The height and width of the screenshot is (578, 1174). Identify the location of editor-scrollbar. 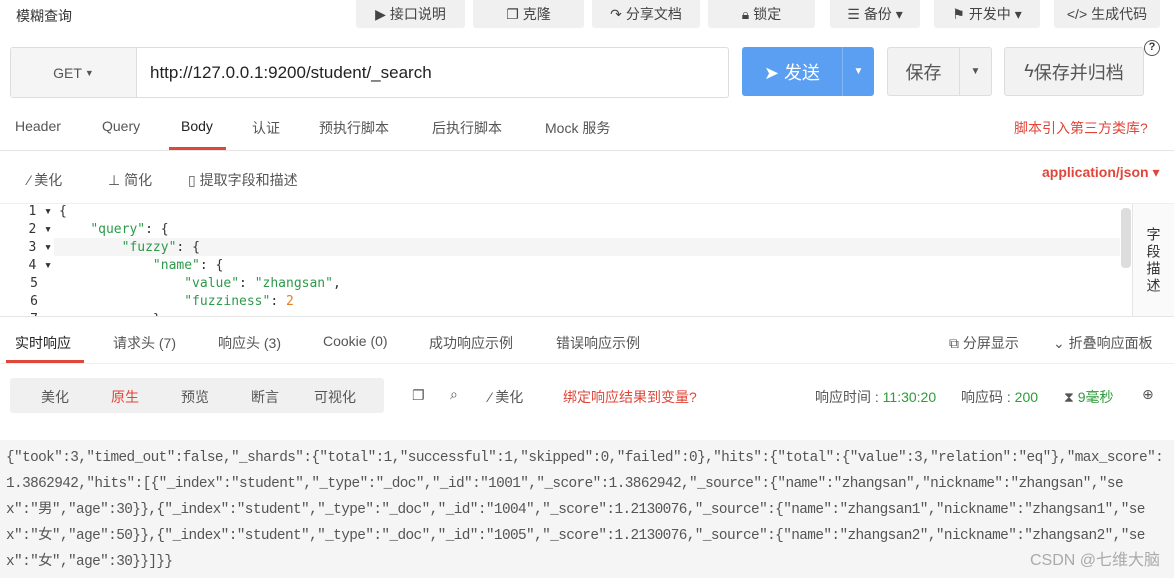
(1126, 238).